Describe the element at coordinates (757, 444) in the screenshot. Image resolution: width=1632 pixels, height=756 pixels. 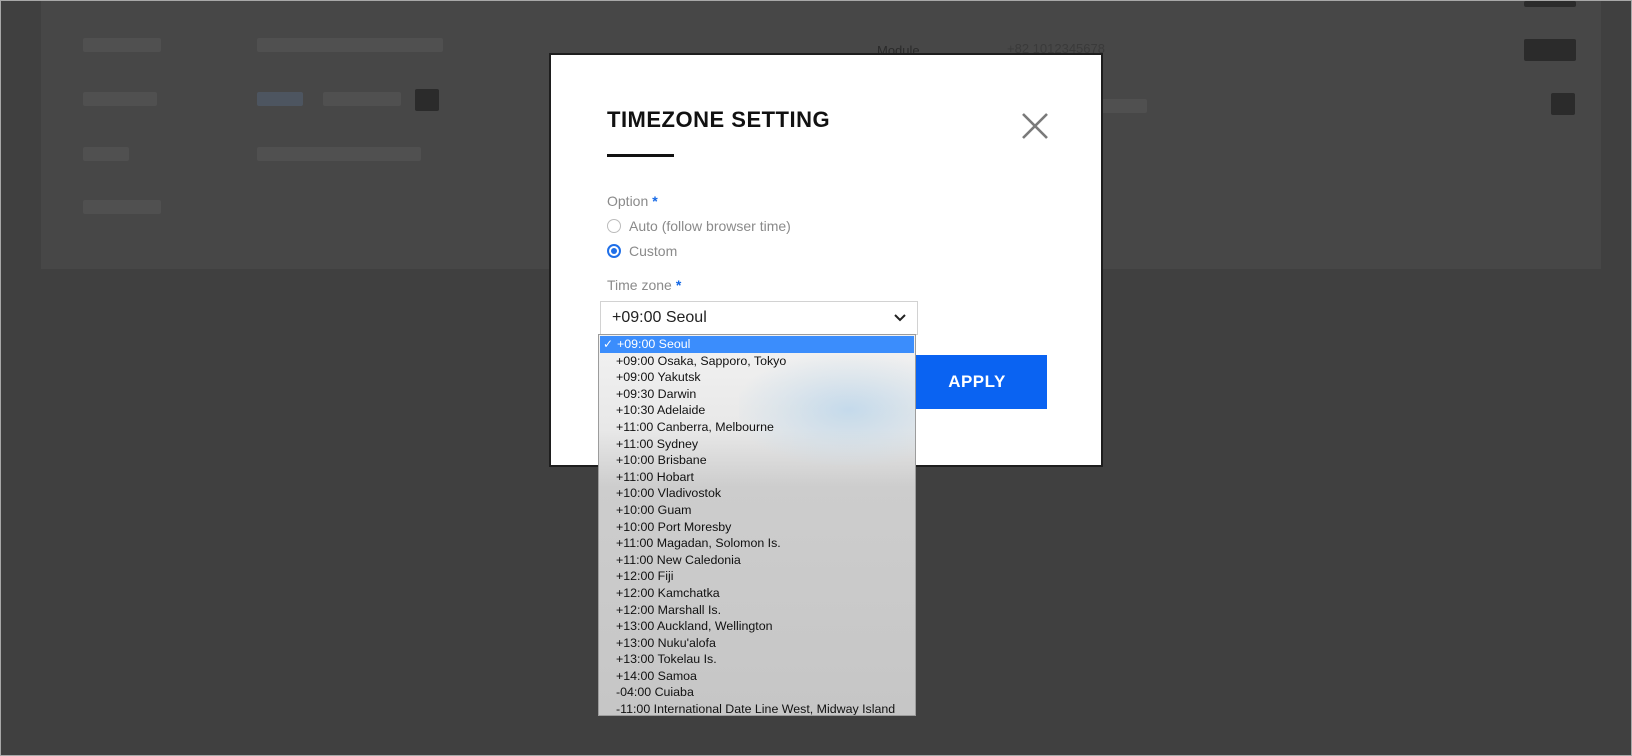
I see `dropdown-option: +11:00 Sydney` at that location.